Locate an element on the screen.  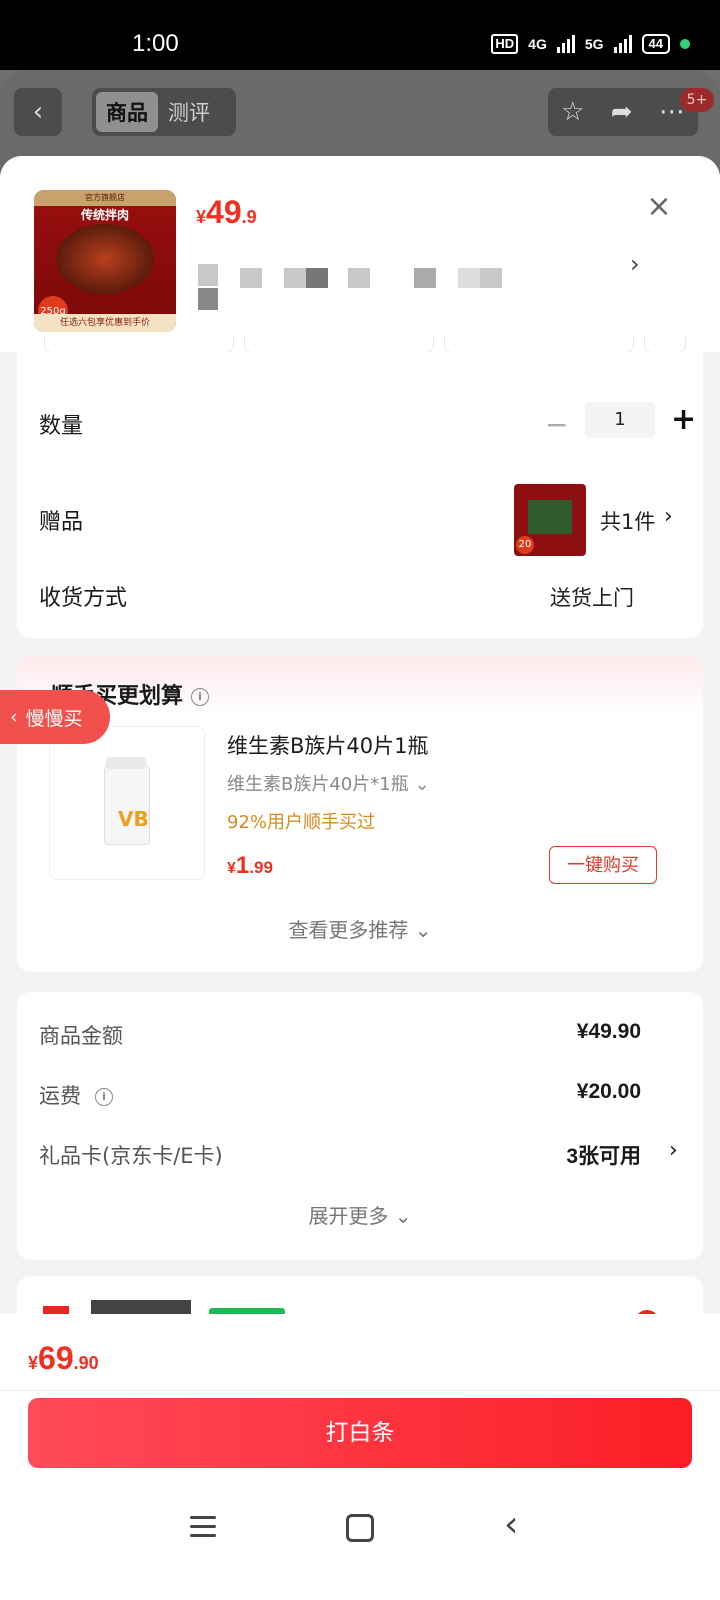
gift-count: 共1件 is located at coordinates (627, 521).